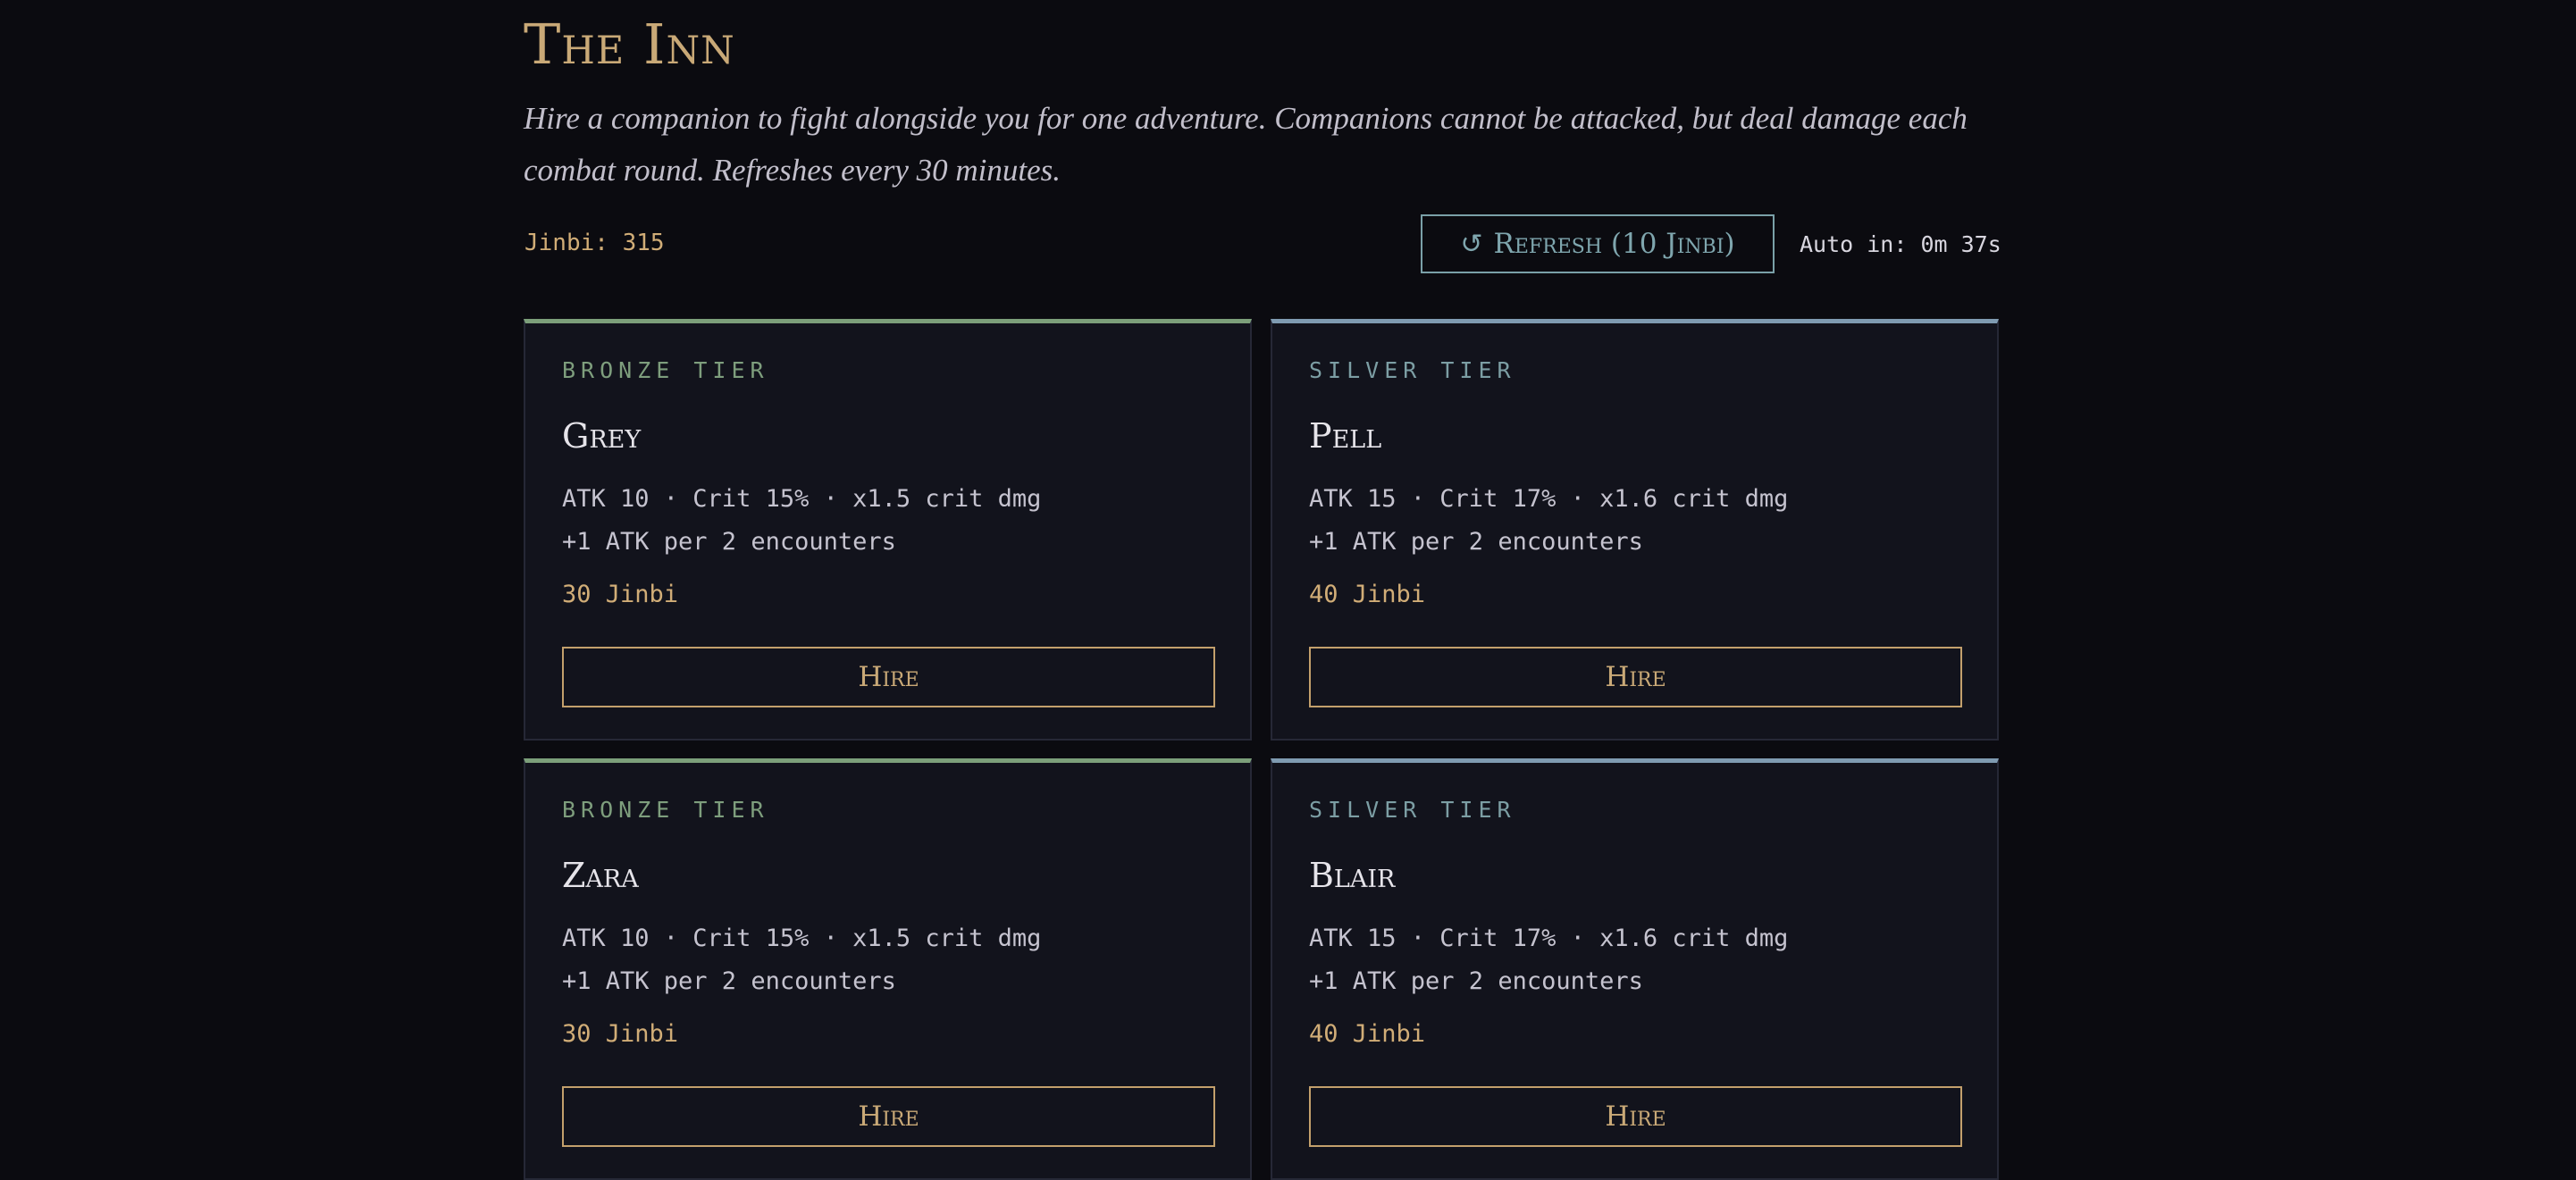 This screenshot has height=1180, width=2576. Describe the element at coordinates (629, 44) in the screenshot. I see `page-title: The Inn` at that location.